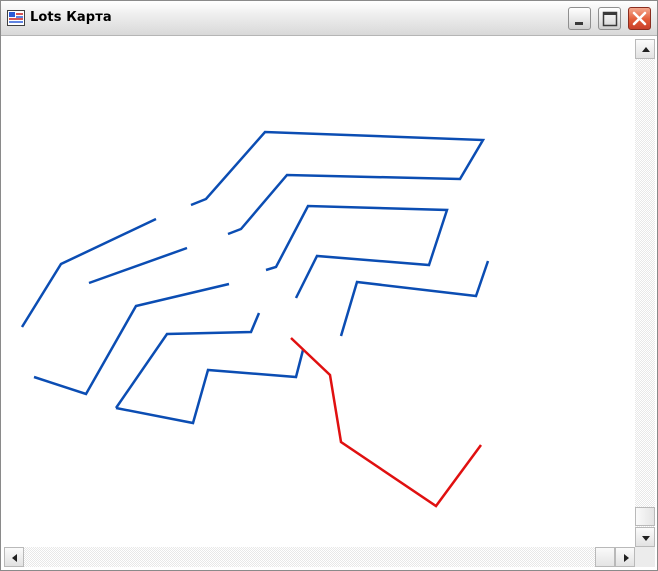 This screenshot has height=571, width=658. I want to click on arrow-left-icon, so click(14, 558).